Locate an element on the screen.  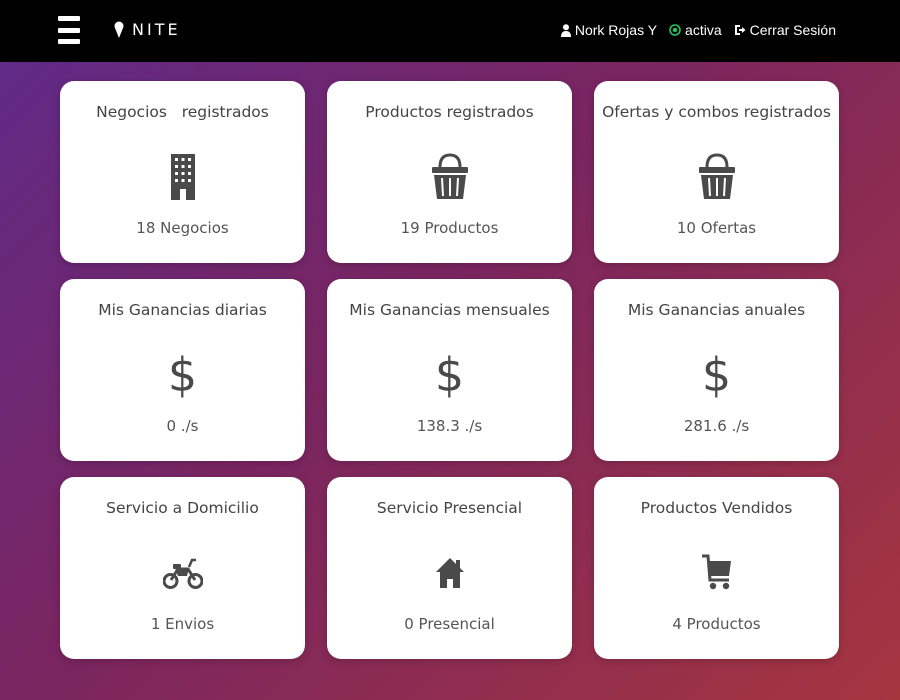
card-value: 0 Presencial is located at coordinates (449, 624).